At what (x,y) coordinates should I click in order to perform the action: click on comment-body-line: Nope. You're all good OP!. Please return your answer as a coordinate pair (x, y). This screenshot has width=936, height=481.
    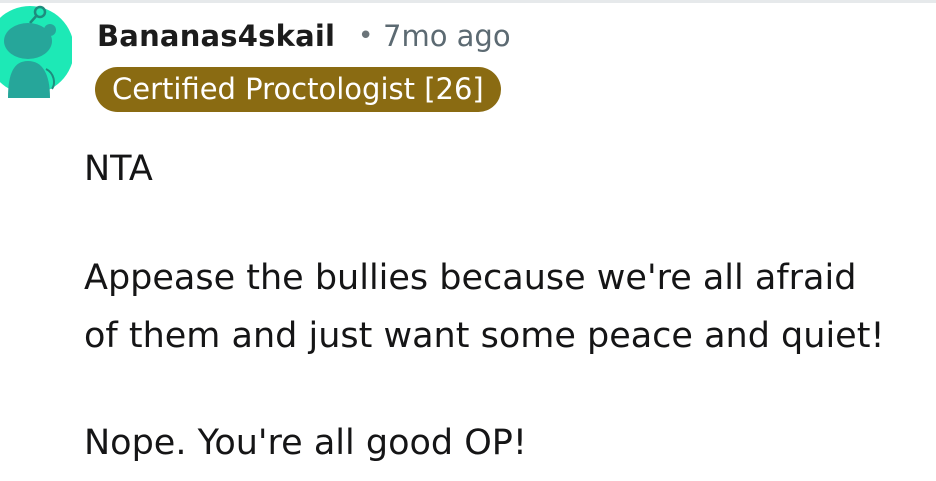
    Looking at the image, I should click on (305, 443).